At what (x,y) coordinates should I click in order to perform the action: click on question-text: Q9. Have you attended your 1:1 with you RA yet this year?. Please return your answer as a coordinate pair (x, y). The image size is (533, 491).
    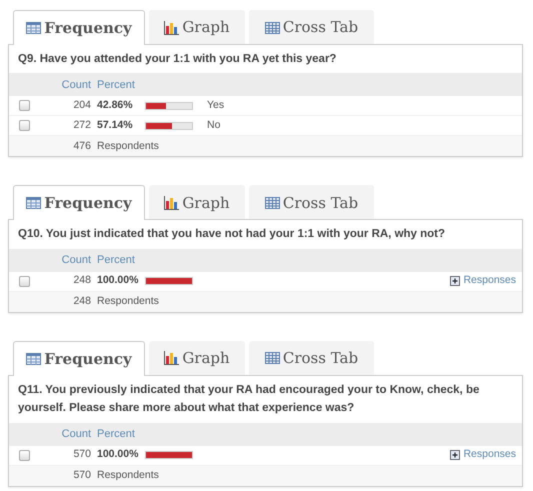
    Looking at the image, I should click on (177, 59).